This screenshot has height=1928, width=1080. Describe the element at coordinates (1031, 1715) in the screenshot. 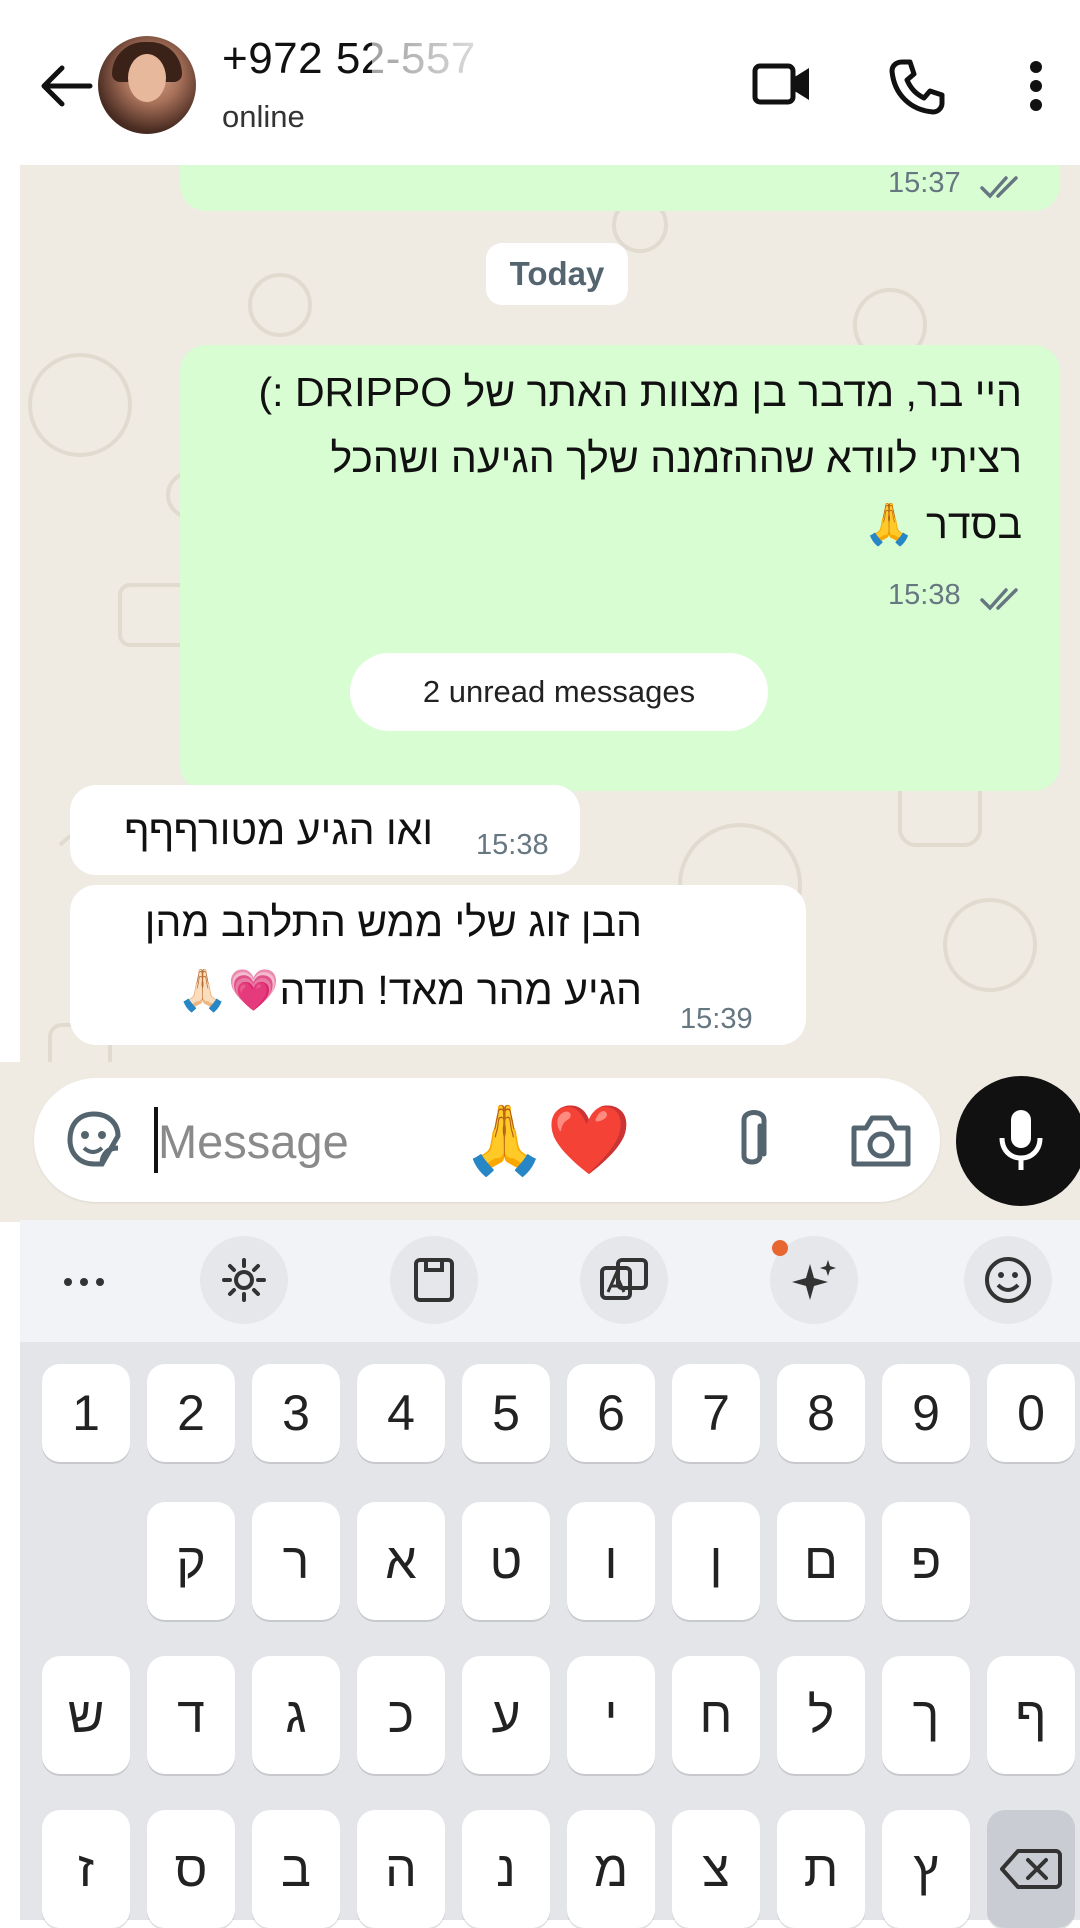

I see `key: ף` at that location.